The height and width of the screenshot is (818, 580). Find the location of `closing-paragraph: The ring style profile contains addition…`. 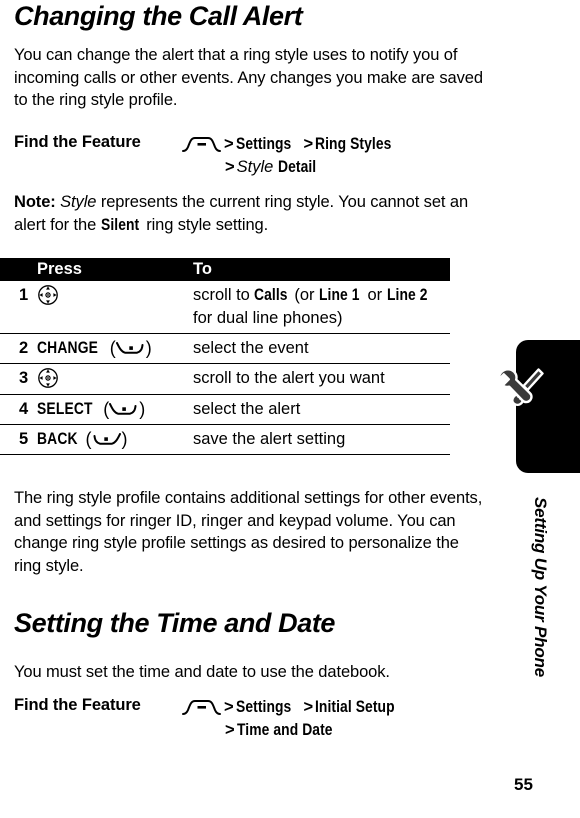

closing-paragraph: The ring style profile contains addition… is located at coordinates (248, 532).